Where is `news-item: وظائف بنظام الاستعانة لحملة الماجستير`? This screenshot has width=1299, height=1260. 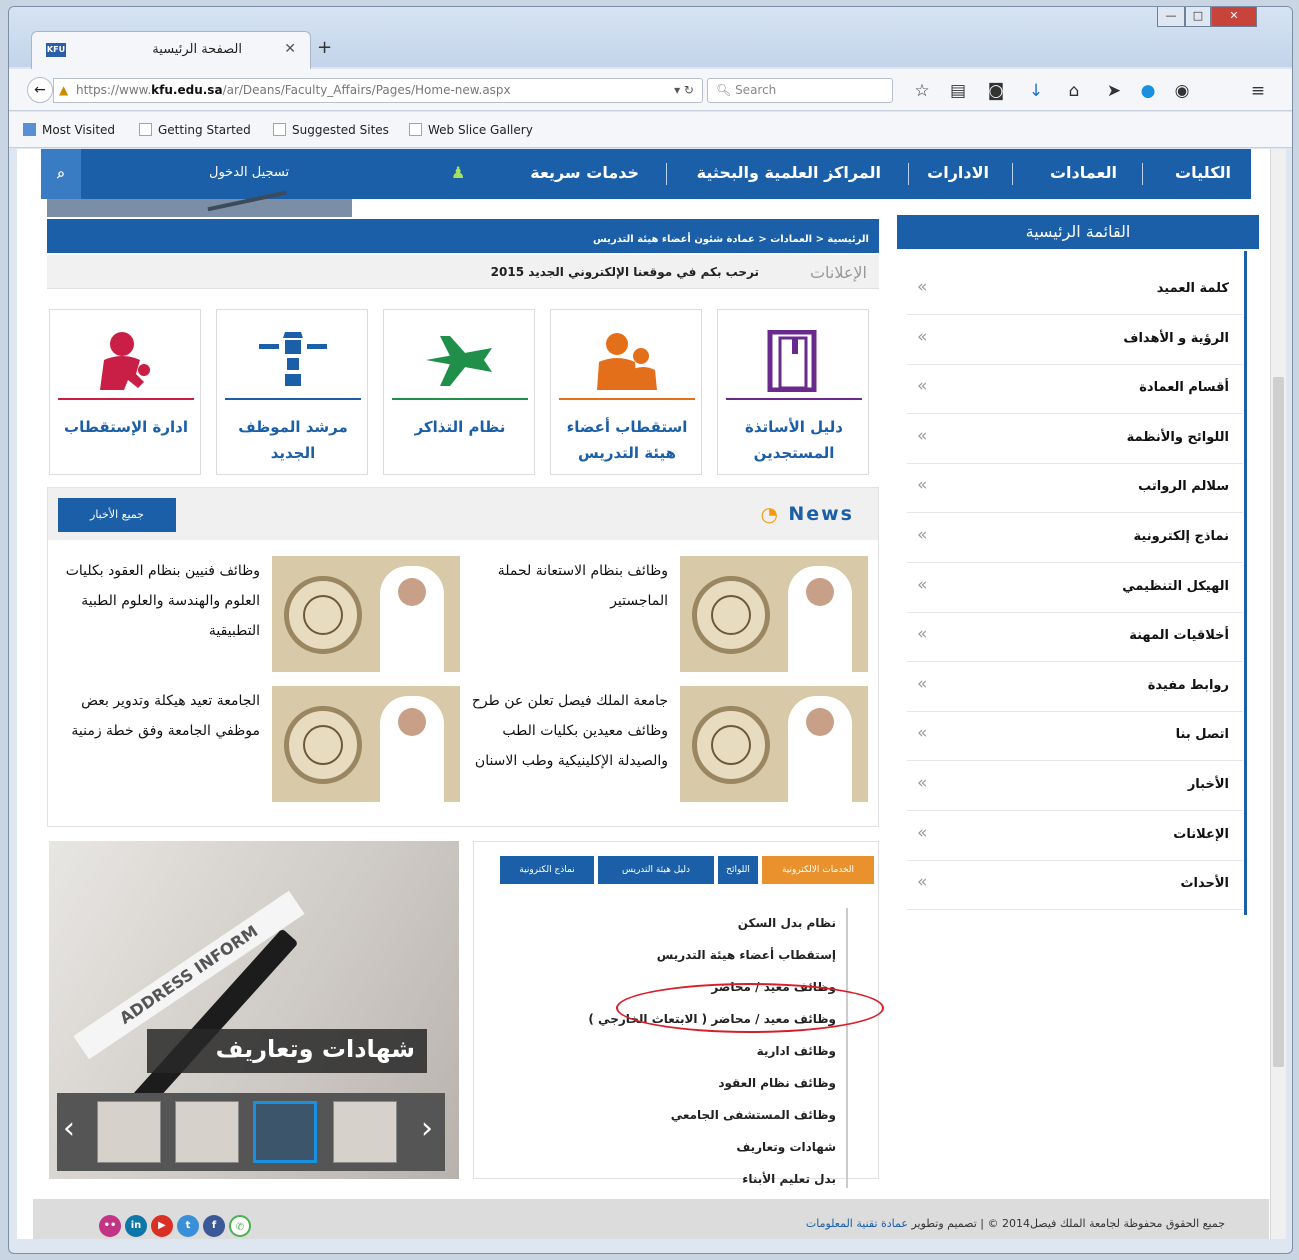
news-item: وظائف بنظام الاستعانة لحملة الماجستير is located at coordinates (668, 617).